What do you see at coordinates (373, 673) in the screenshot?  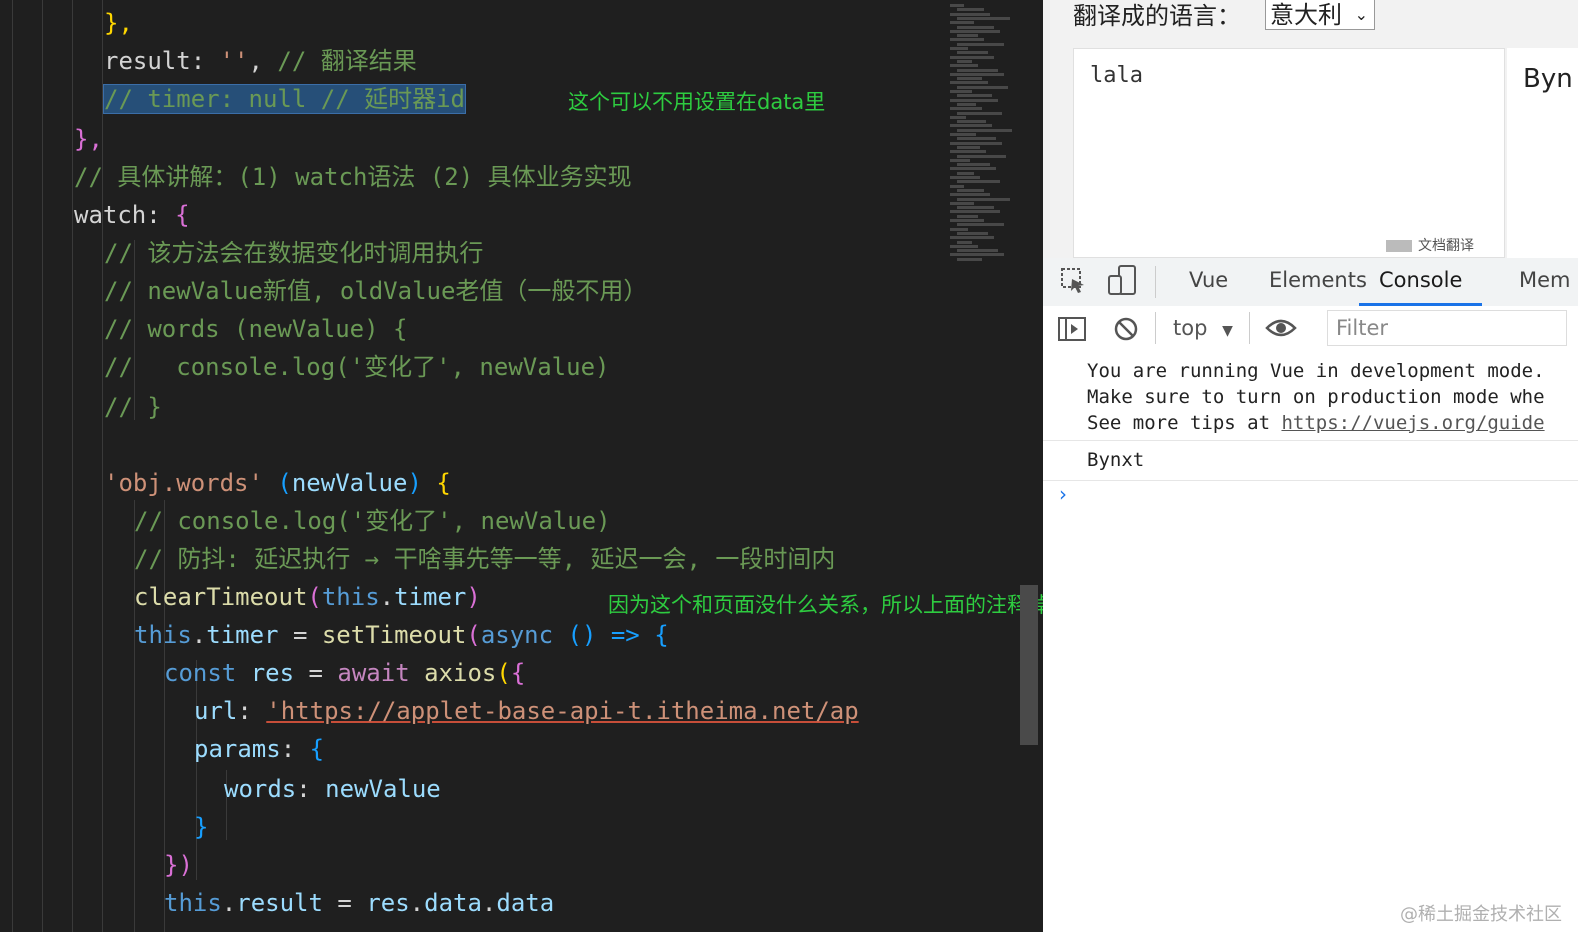 I see `code-token: await` at bounding box center [373, 673].